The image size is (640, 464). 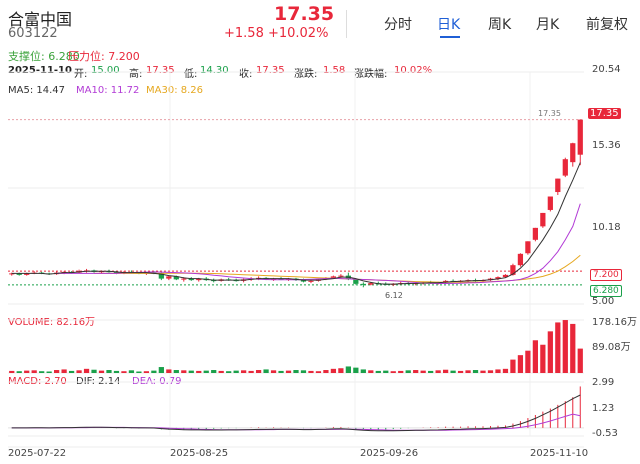 What do you see at coordinates (33, 33) in the screenshot?
I see `stock-code: 603122` at bounding box center [33, 33].